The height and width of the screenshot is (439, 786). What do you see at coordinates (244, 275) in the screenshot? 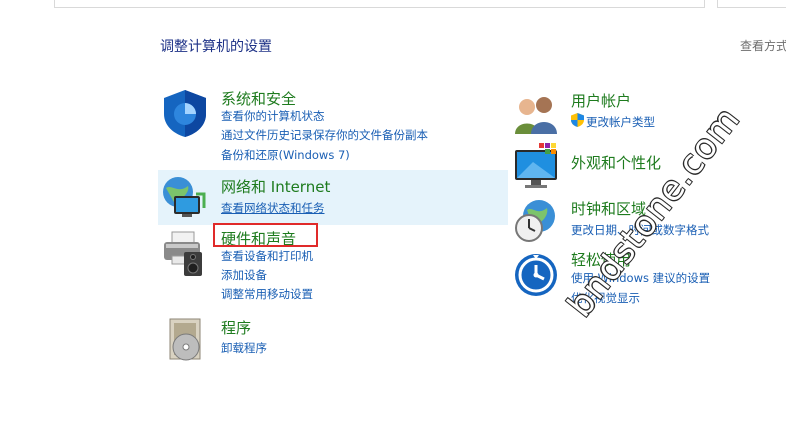
I see `link-add-device: 添加设备` at bounding box center [244, 275].